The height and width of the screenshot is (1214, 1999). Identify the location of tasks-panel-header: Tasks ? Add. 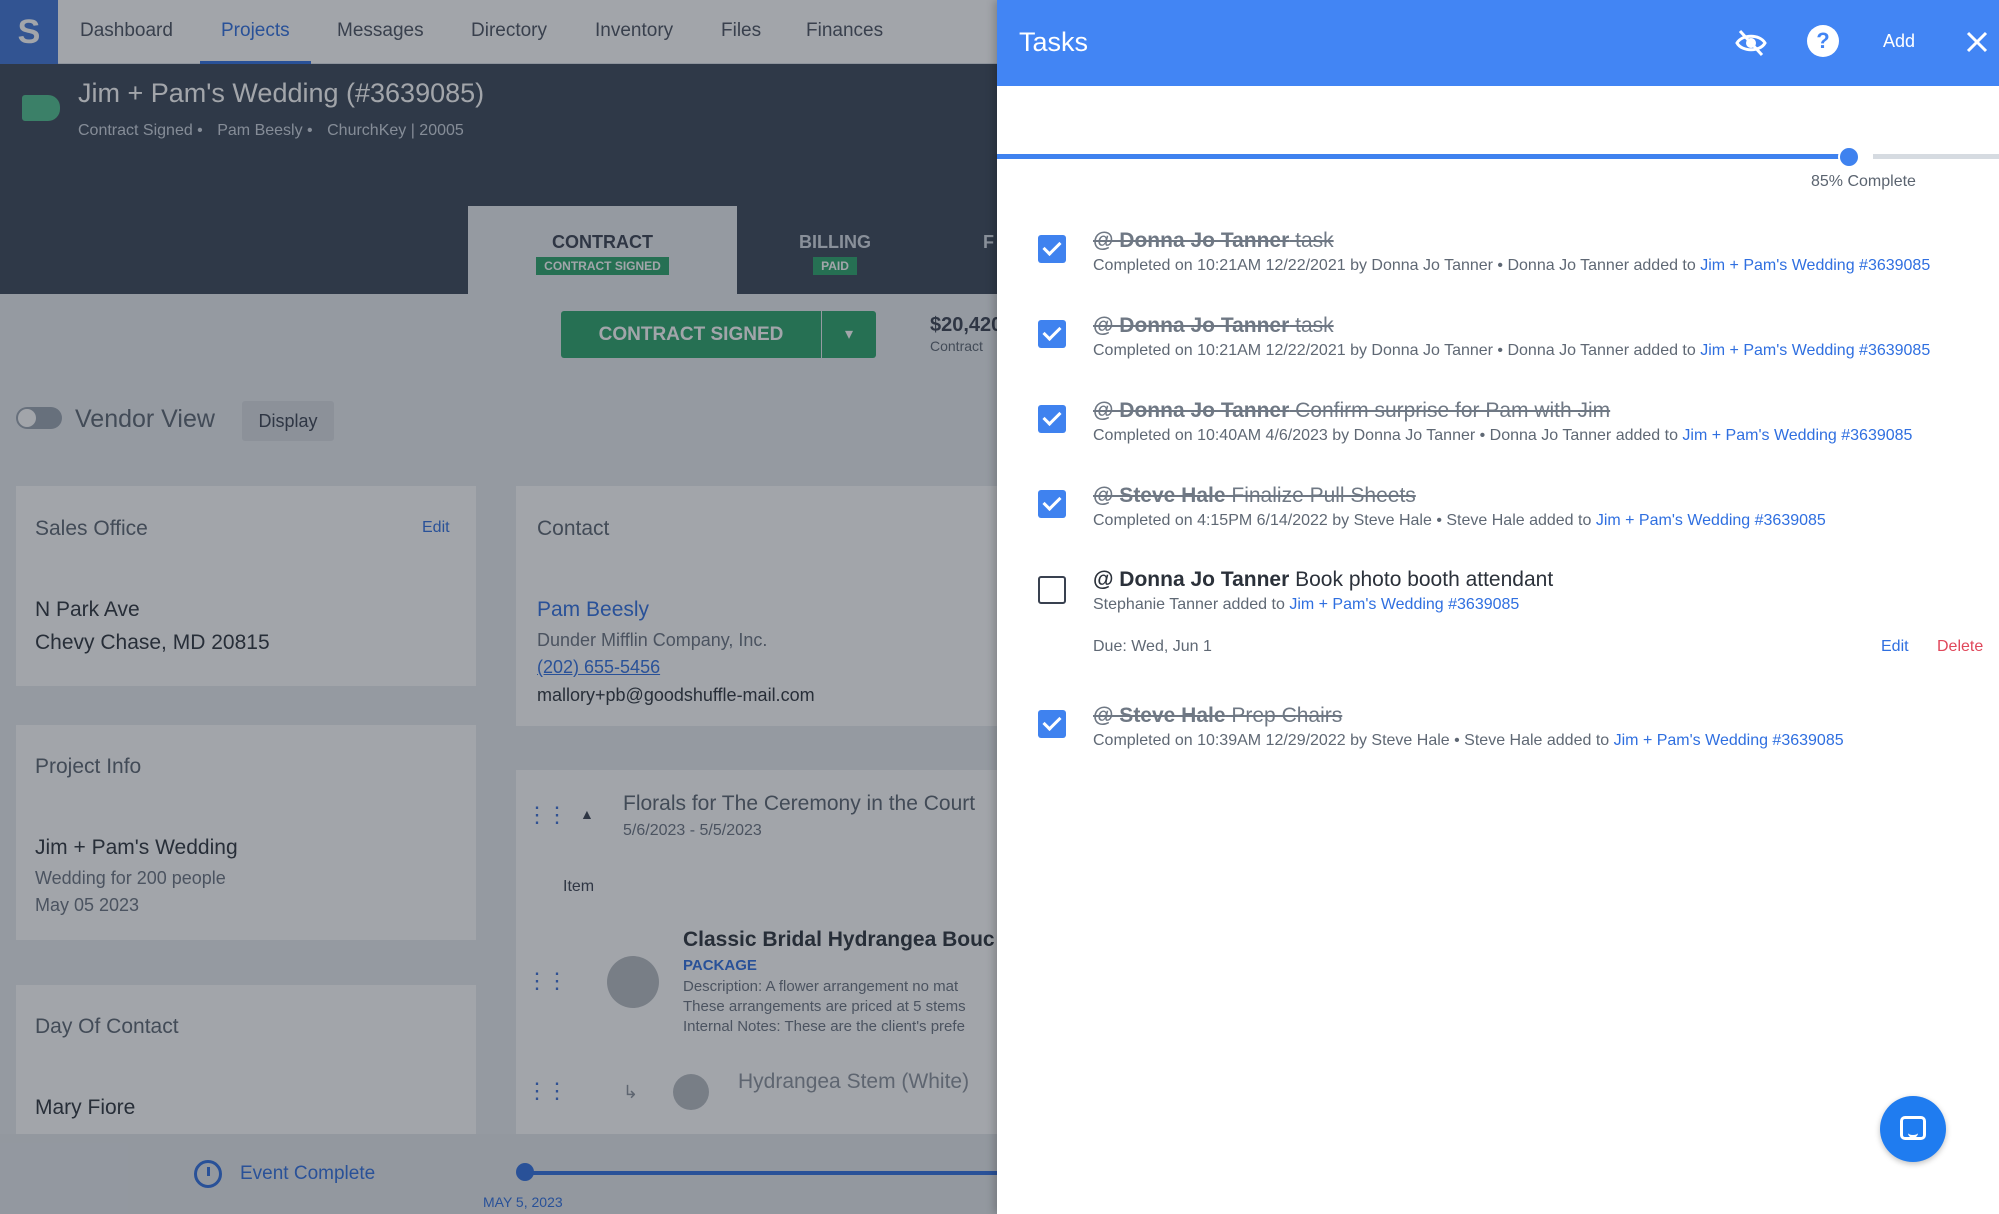
(1498, 43).